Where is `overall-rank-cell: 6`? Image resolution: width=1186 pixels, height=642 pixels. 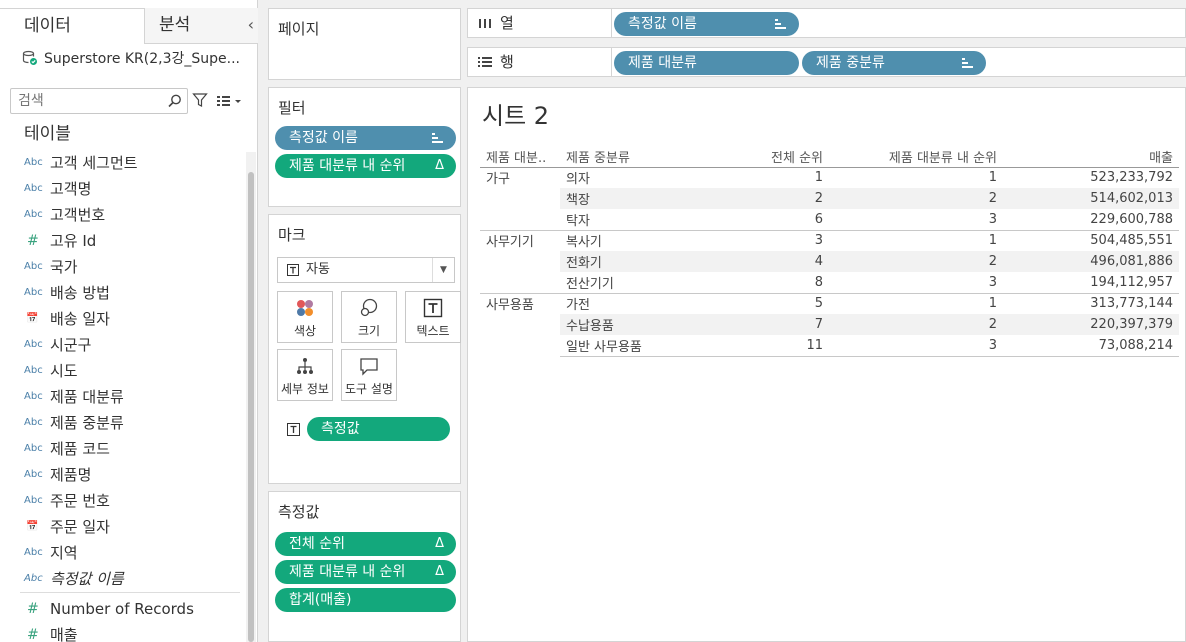
overall-rank-cell: 6 is located at coordinates (743, 219).